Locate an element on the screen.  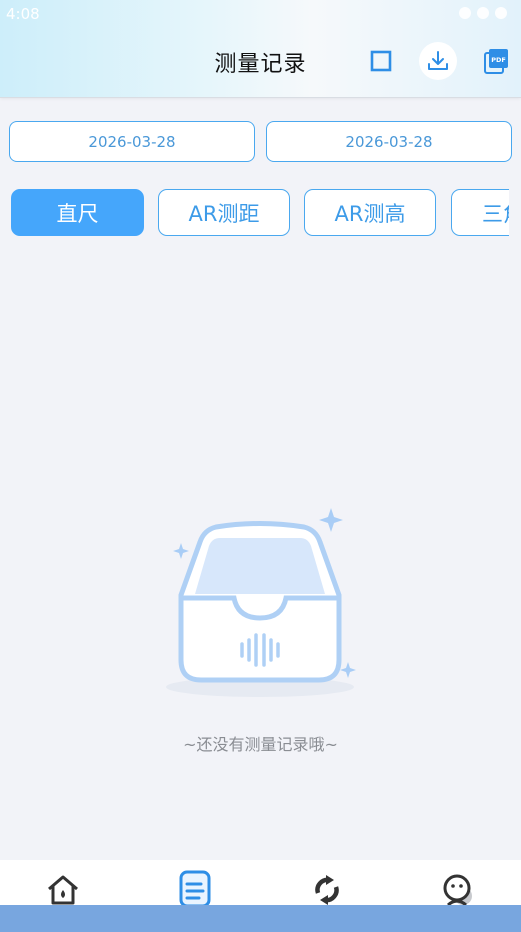
end-date-picker: 2026-03-28 is located at coordinates (389, 141).